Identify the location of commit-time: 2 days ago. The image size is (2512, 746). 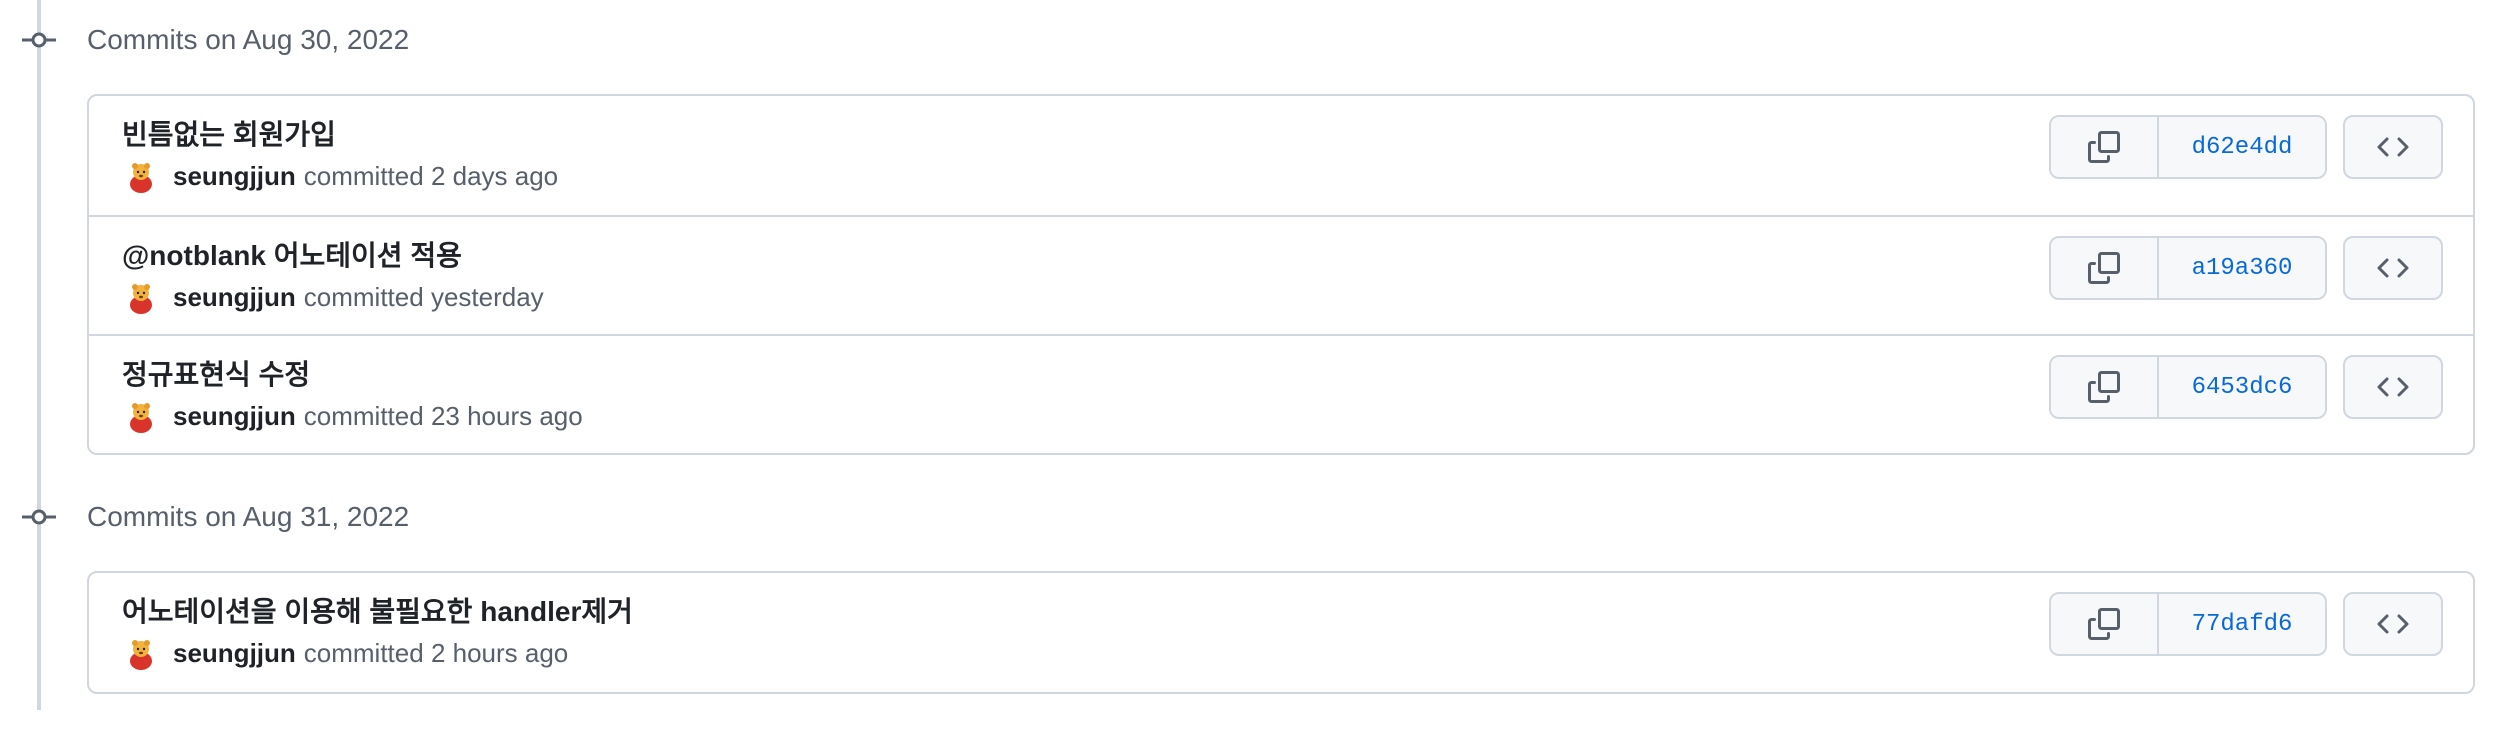
(494, 175).